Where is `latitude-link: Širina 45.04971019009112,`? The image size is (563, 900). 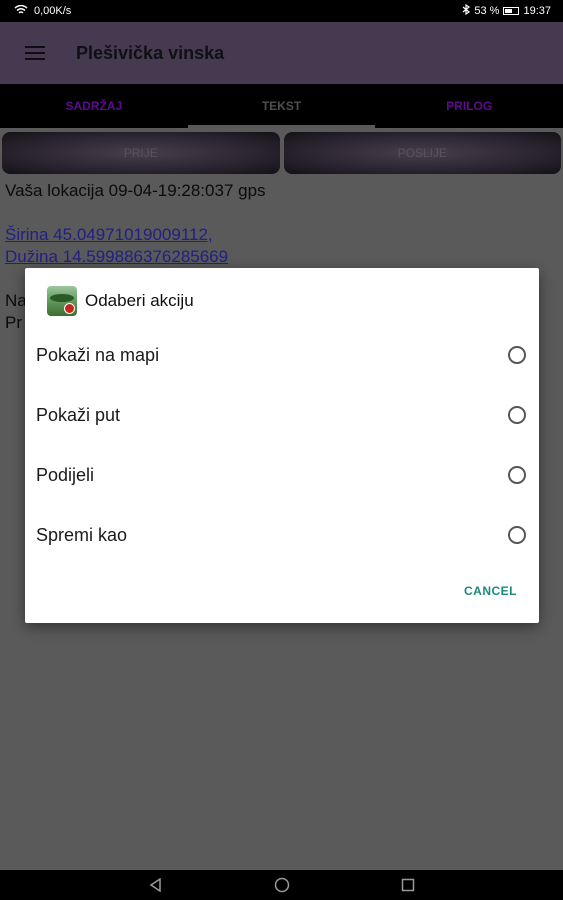
latitude-link: Širina 45.04971019009112, is located at coordinates (109, 235).